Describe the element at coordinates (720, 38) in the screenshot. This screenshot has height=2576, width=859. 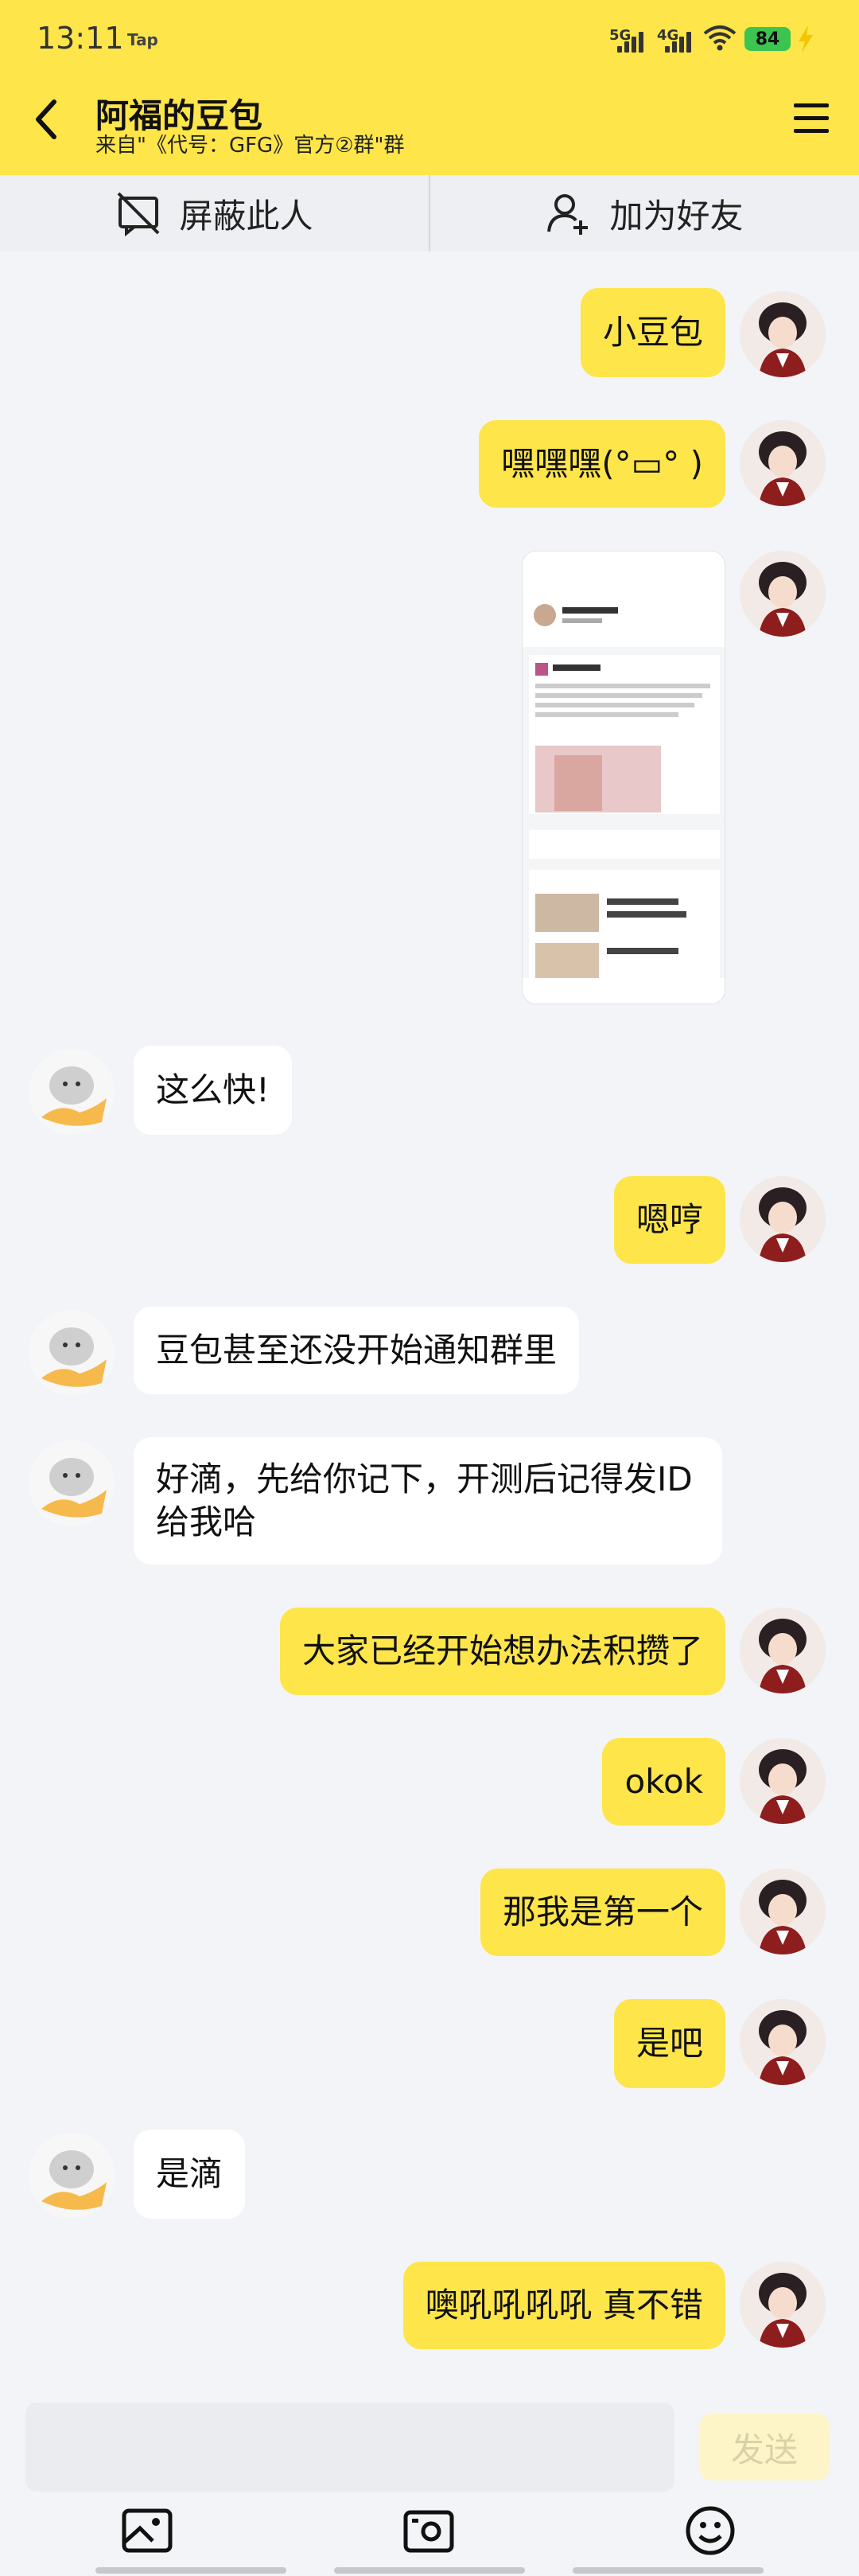
I see `wifi-icon` at that location.